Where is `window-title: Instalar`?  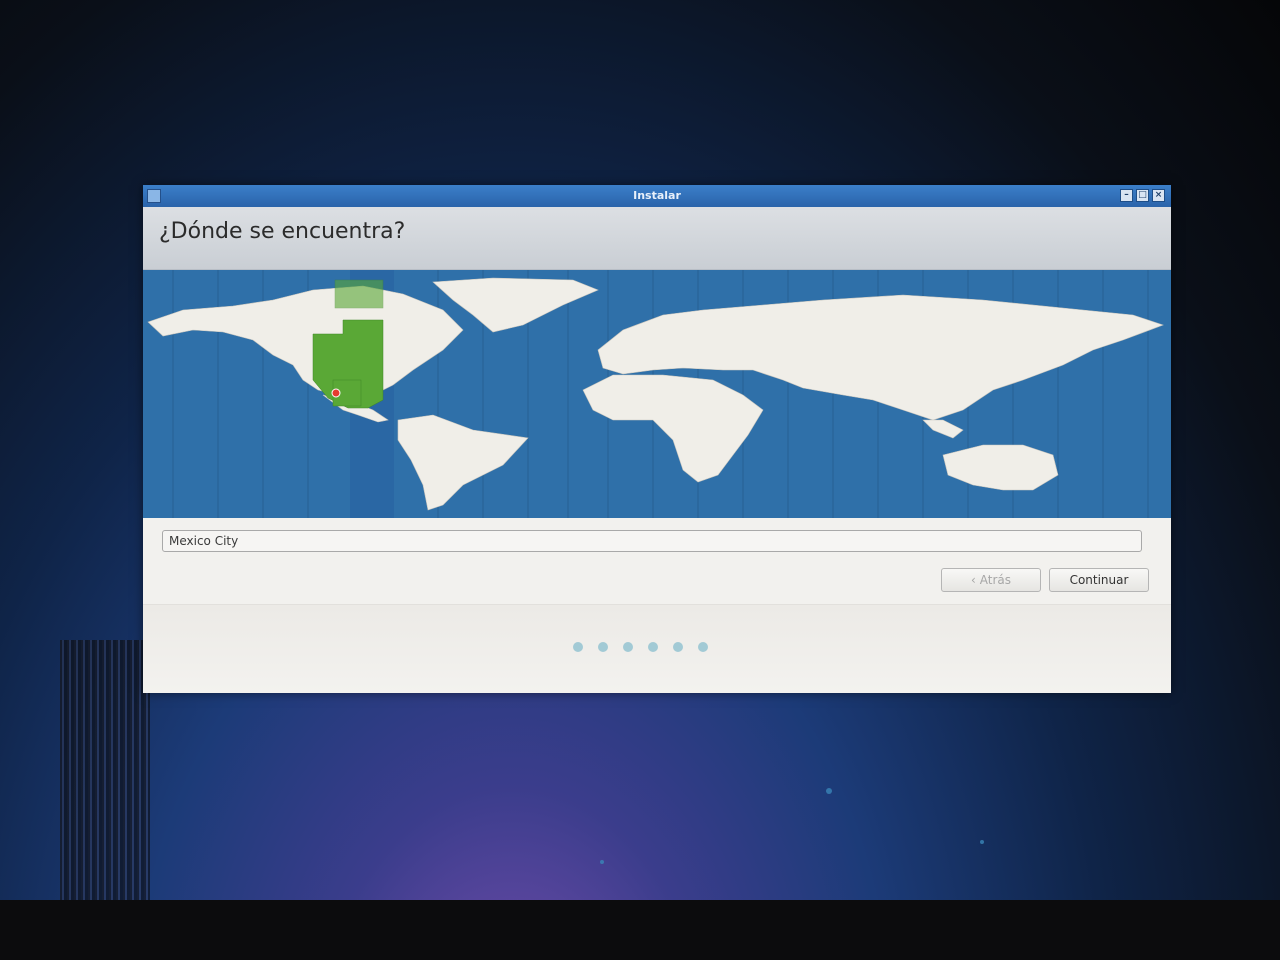
window-title: Instalar is located at coordinates (657, 195).